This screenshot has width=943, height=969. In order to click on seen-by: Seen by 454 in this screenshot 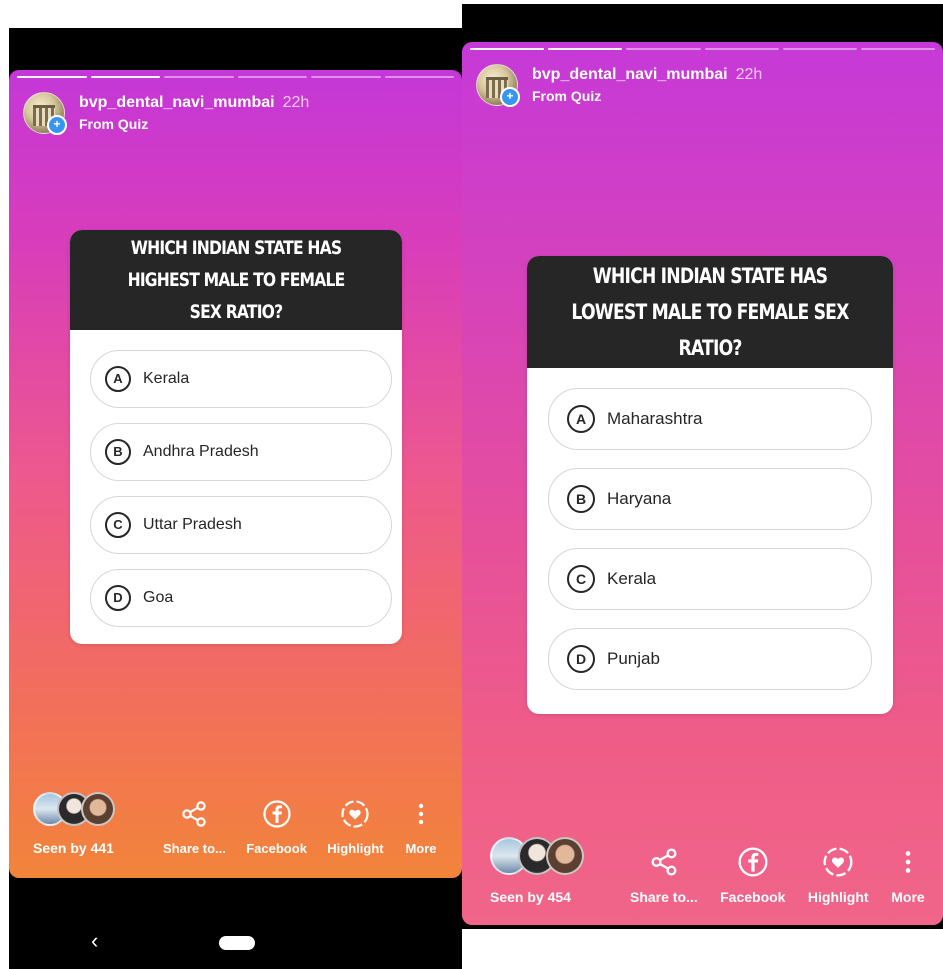, I will do `click(560, 871)`.